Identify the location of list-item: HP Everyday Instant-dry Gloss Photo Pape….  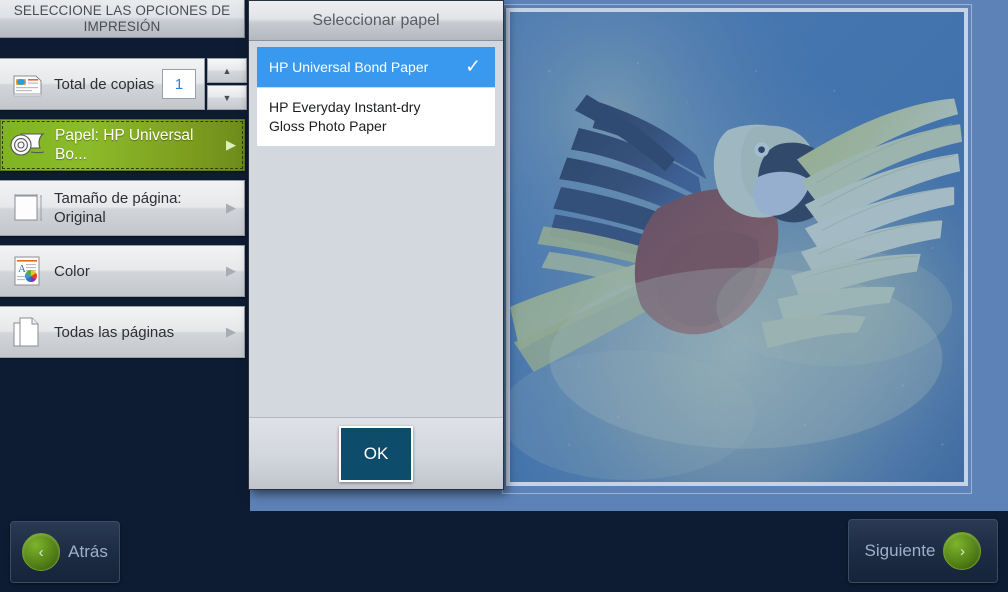
(376, 116).